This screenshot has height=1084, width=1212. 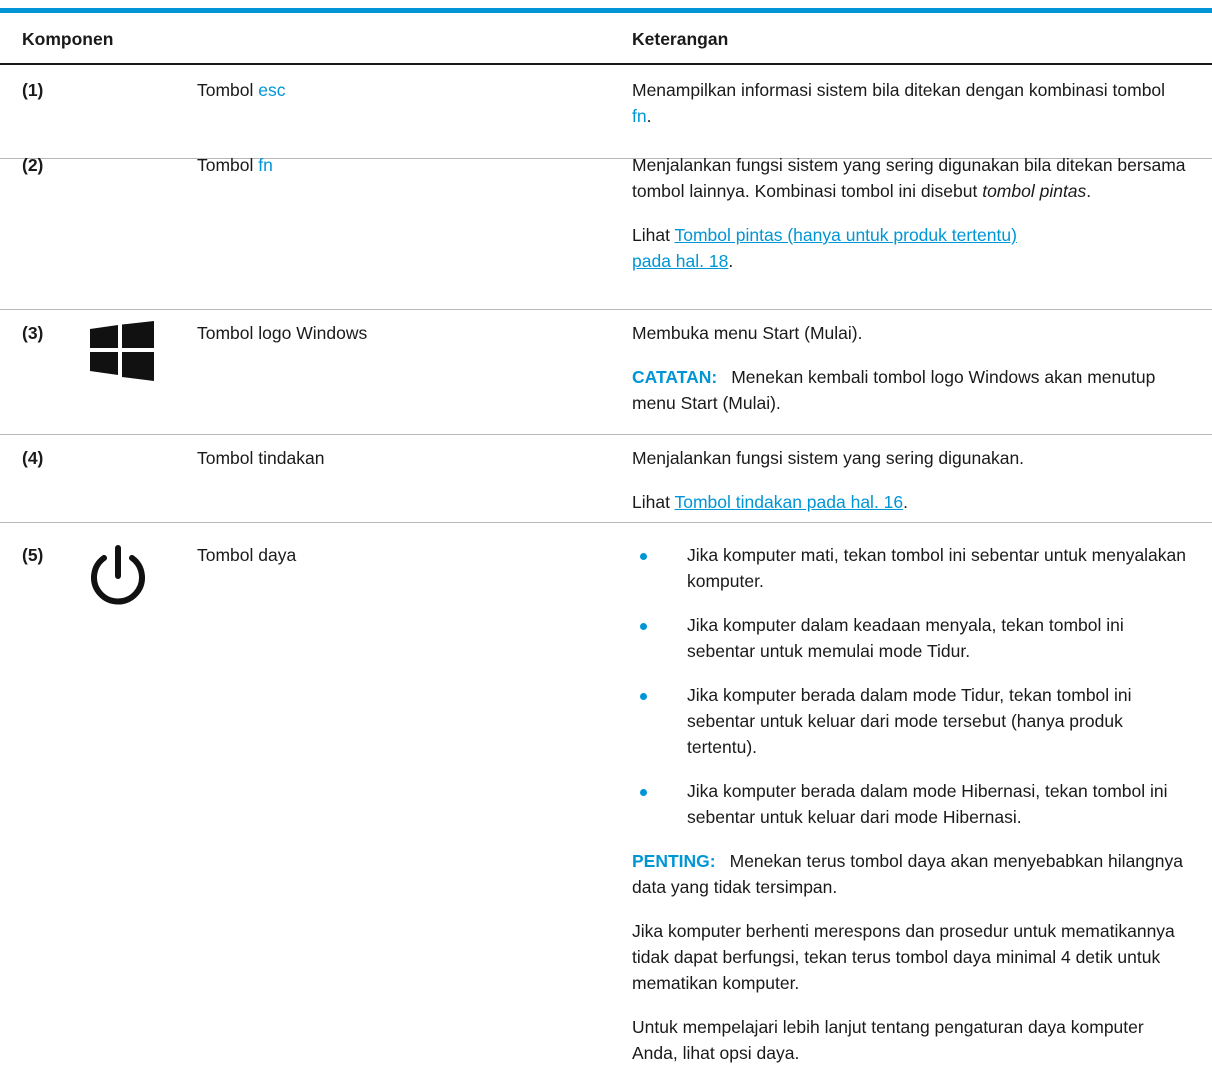 I want to click on note-label: PENTING:, so click(x=674, y=861).